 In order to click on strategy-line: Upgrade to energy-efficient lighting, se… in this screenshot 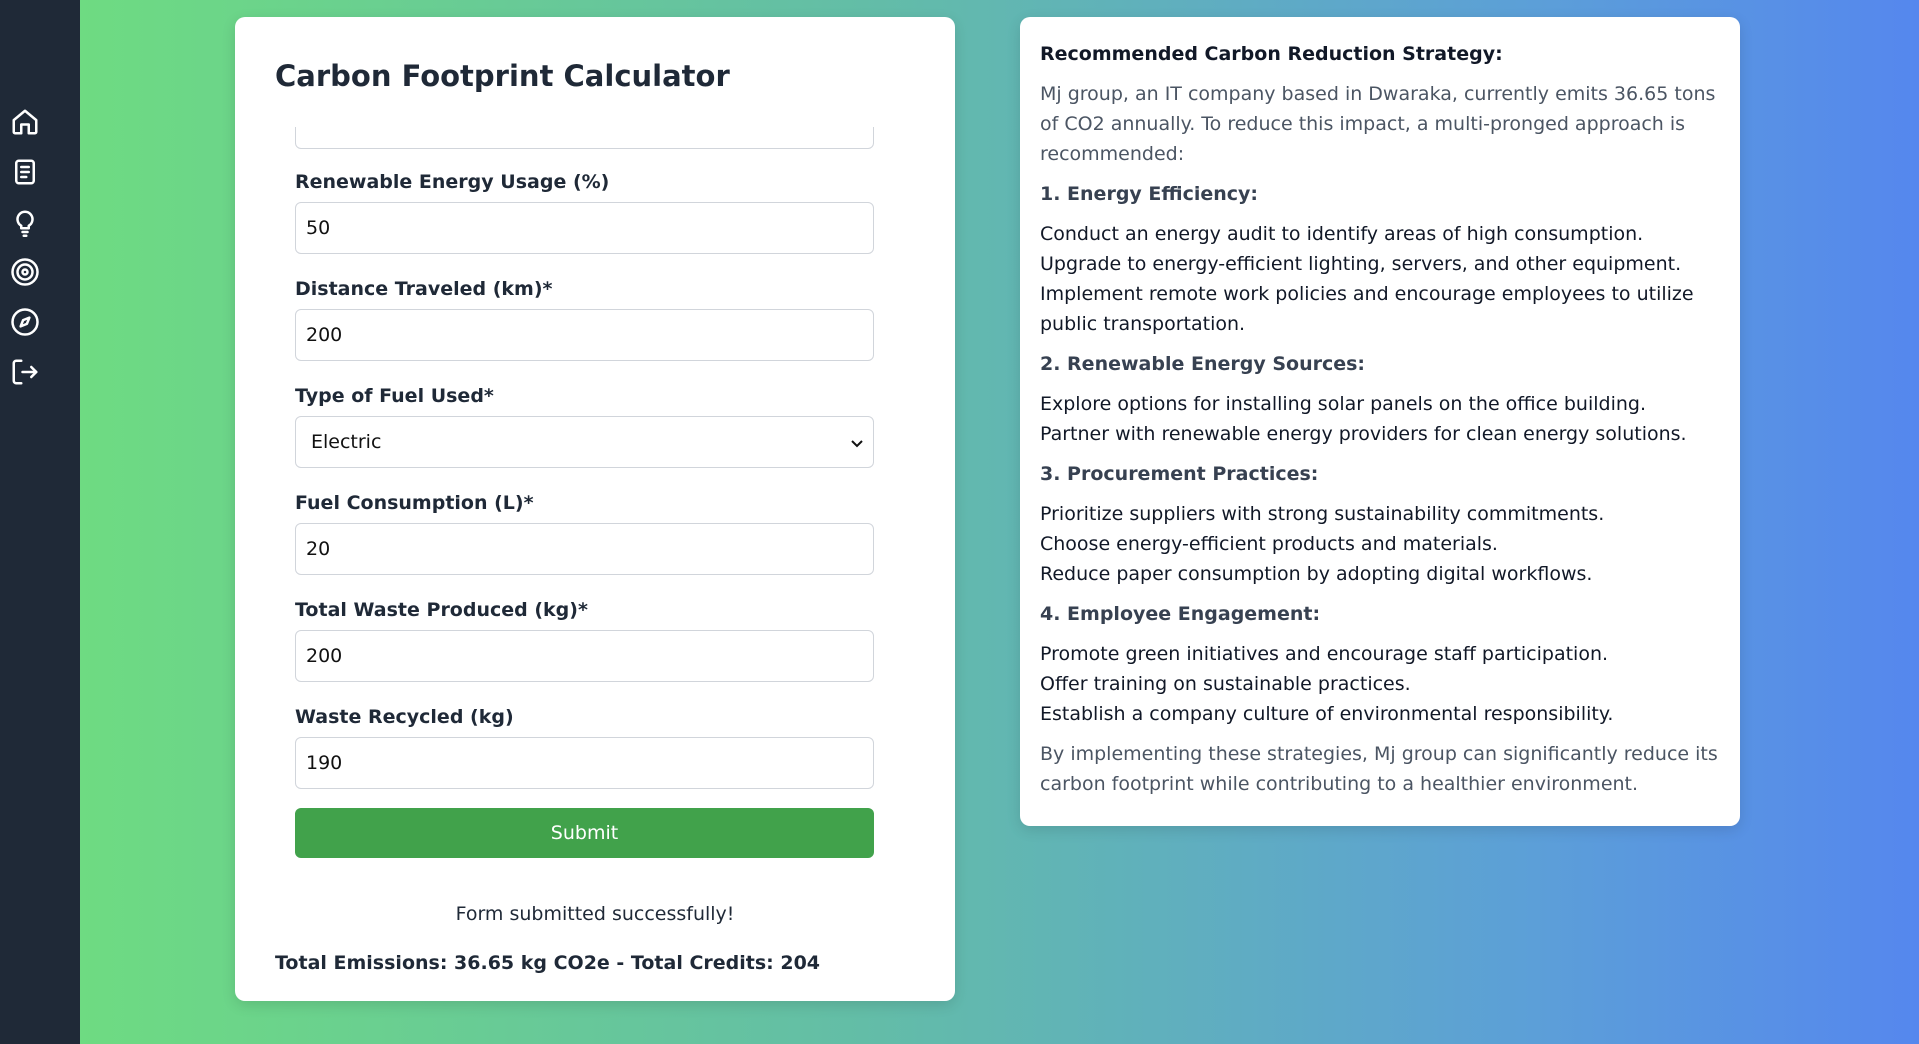, I will do `click(1361, 264)`.